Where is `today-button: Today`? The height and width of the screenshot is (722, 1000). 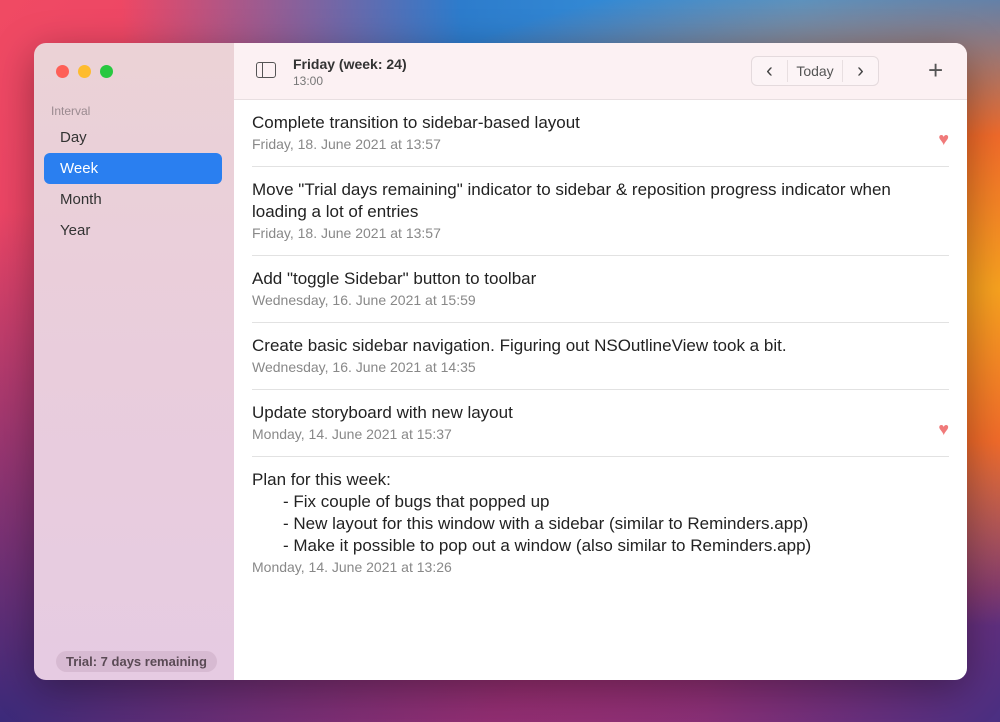 today-button: Today is located at coordinates (815, 71).